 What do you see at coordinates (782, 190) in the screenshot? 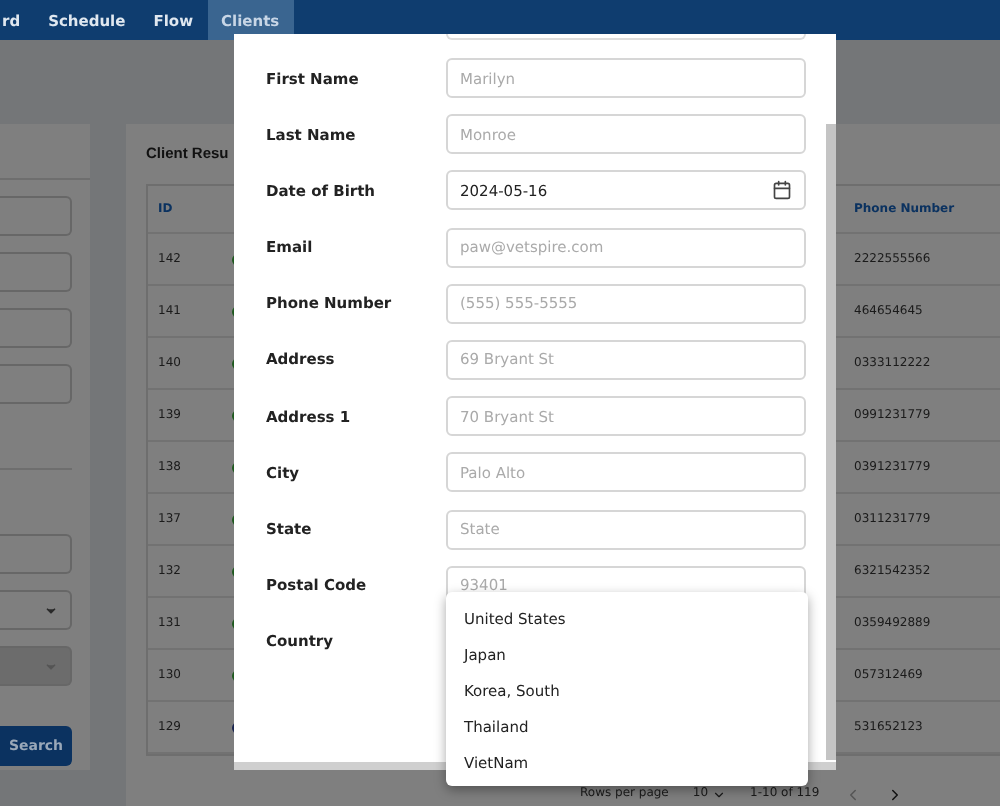
I see `calendar-icon` at bounding box center [782, 190].